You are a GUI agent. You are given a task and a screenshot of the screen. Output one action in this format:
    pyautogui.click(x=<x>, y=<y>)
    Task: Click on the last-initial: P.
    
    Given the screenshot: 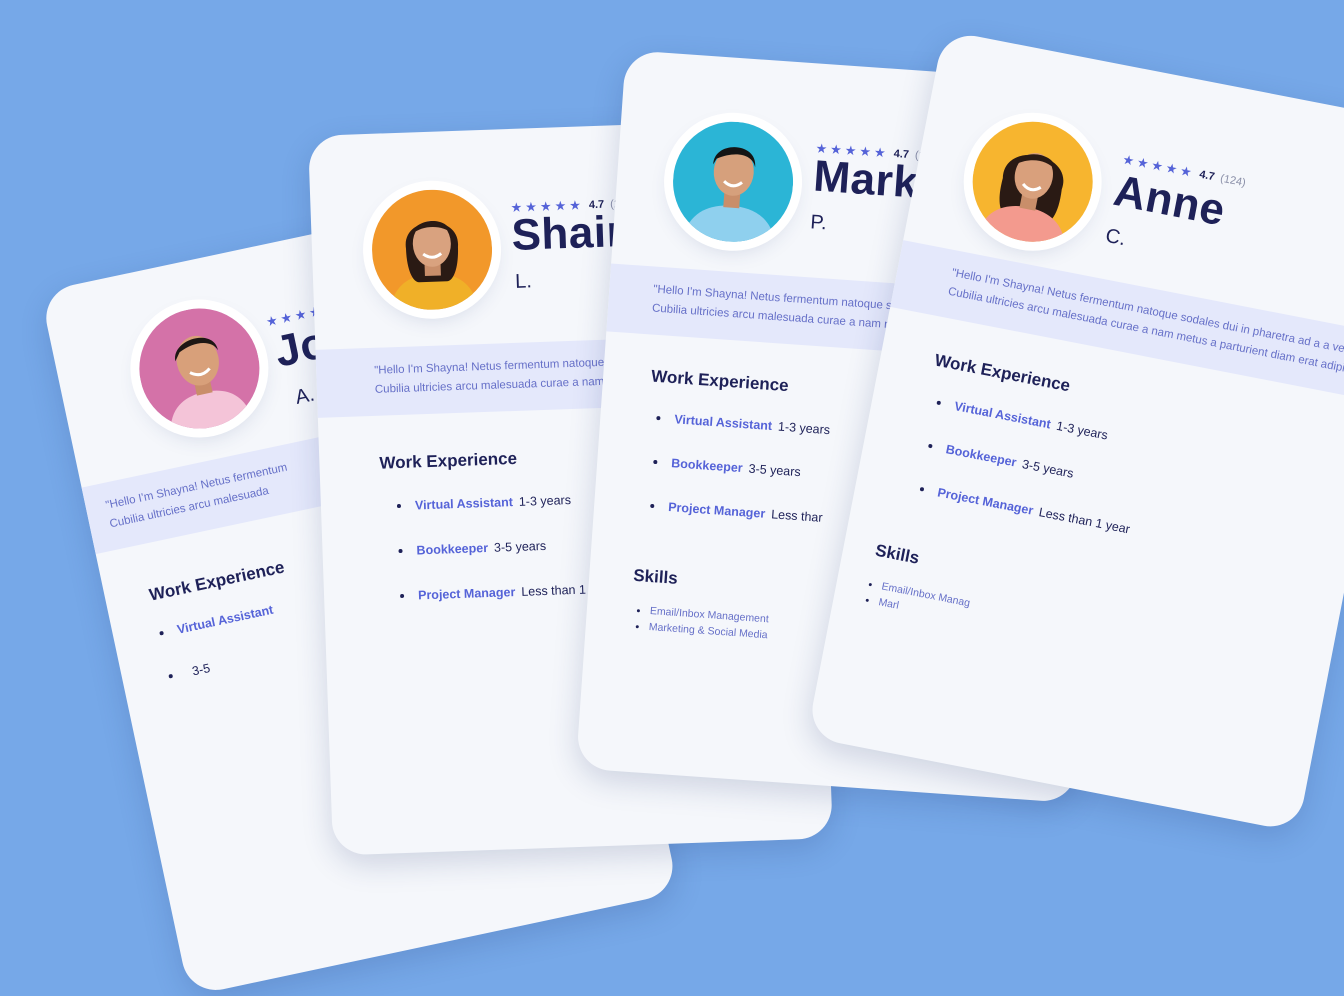 What is the action you would take?
    pyautogui.click(x=818, y=223)
    